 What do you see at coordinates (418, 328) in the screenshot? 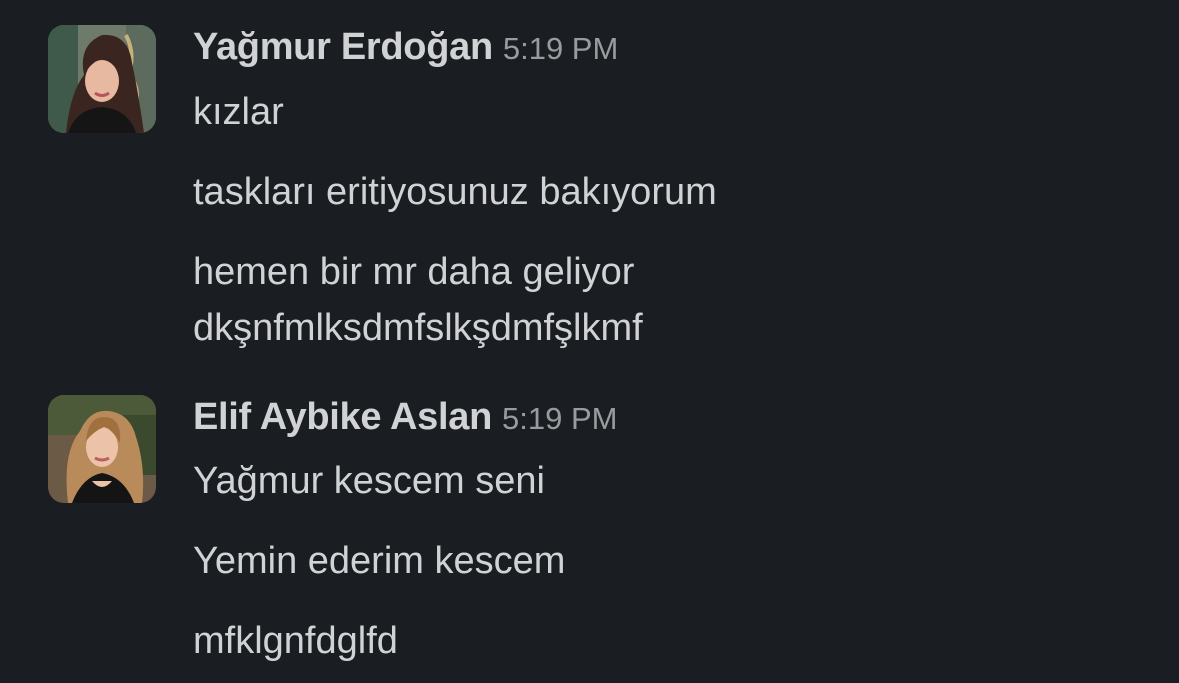
I see `message-text: dkşnfmlksdmfslkşdmfşlkmf` at bounding box center [418, 328].